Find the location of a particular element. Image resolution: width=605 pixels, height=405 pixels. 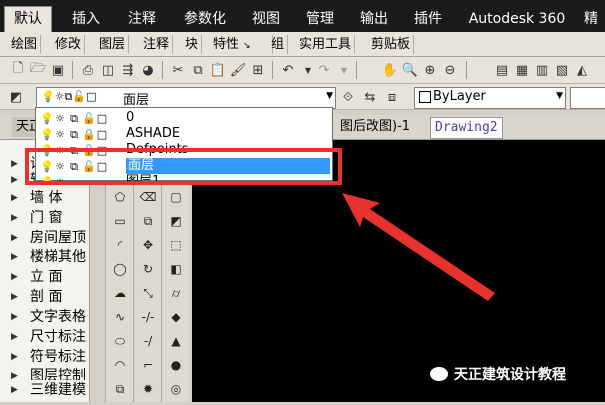

doc-tab-drawing2: Drawing2 is located at coordinates (466, 128).